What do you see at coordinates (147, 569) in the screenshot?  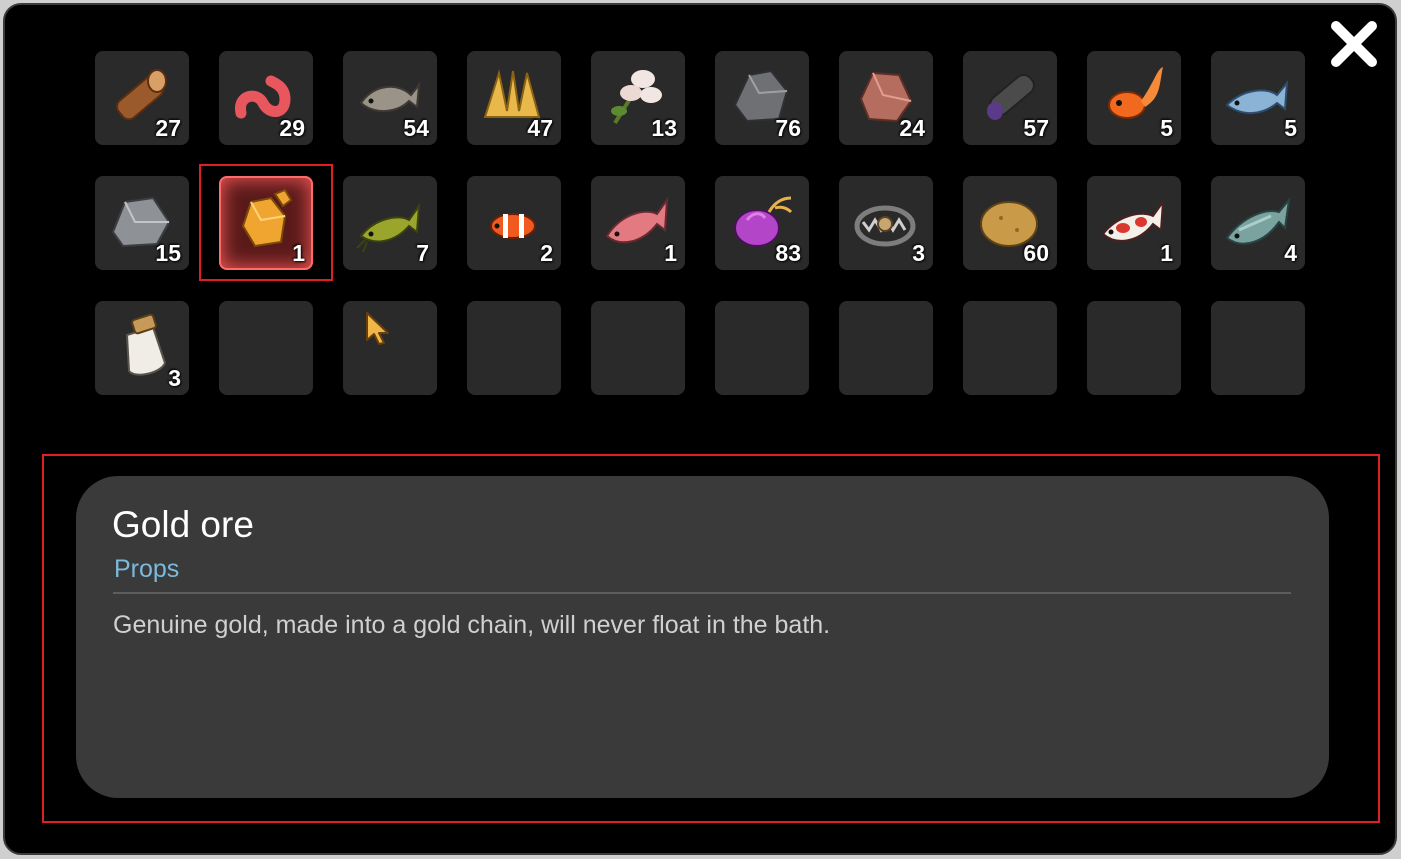 I see `item-category: Props` at bounding box center [147, 569].